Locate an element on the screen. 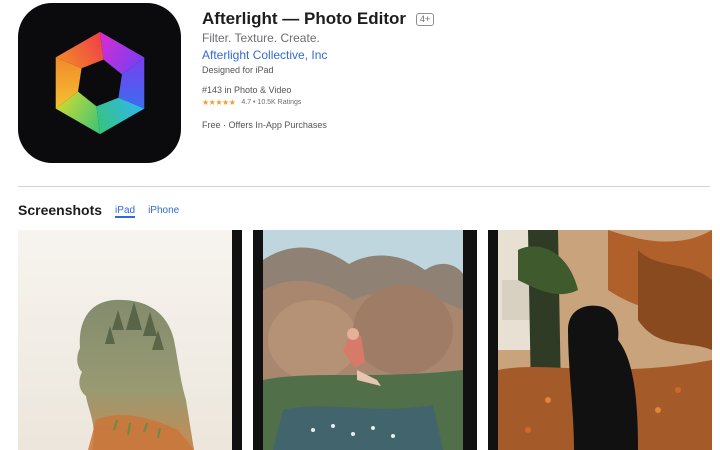 Image resolution: width=720 pixels, height=450 pixels. app-subtitle: Filter. Texture. Create. is located at coordinates (261, 38).